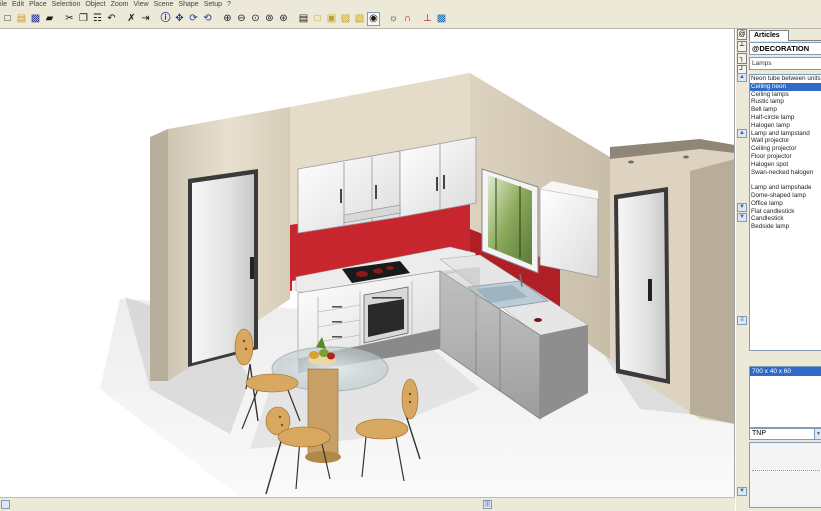  What do you see at coordinates (303, 19) in the screenshot?
I see `display-icon: ▤` at bounding box center [303, 19].